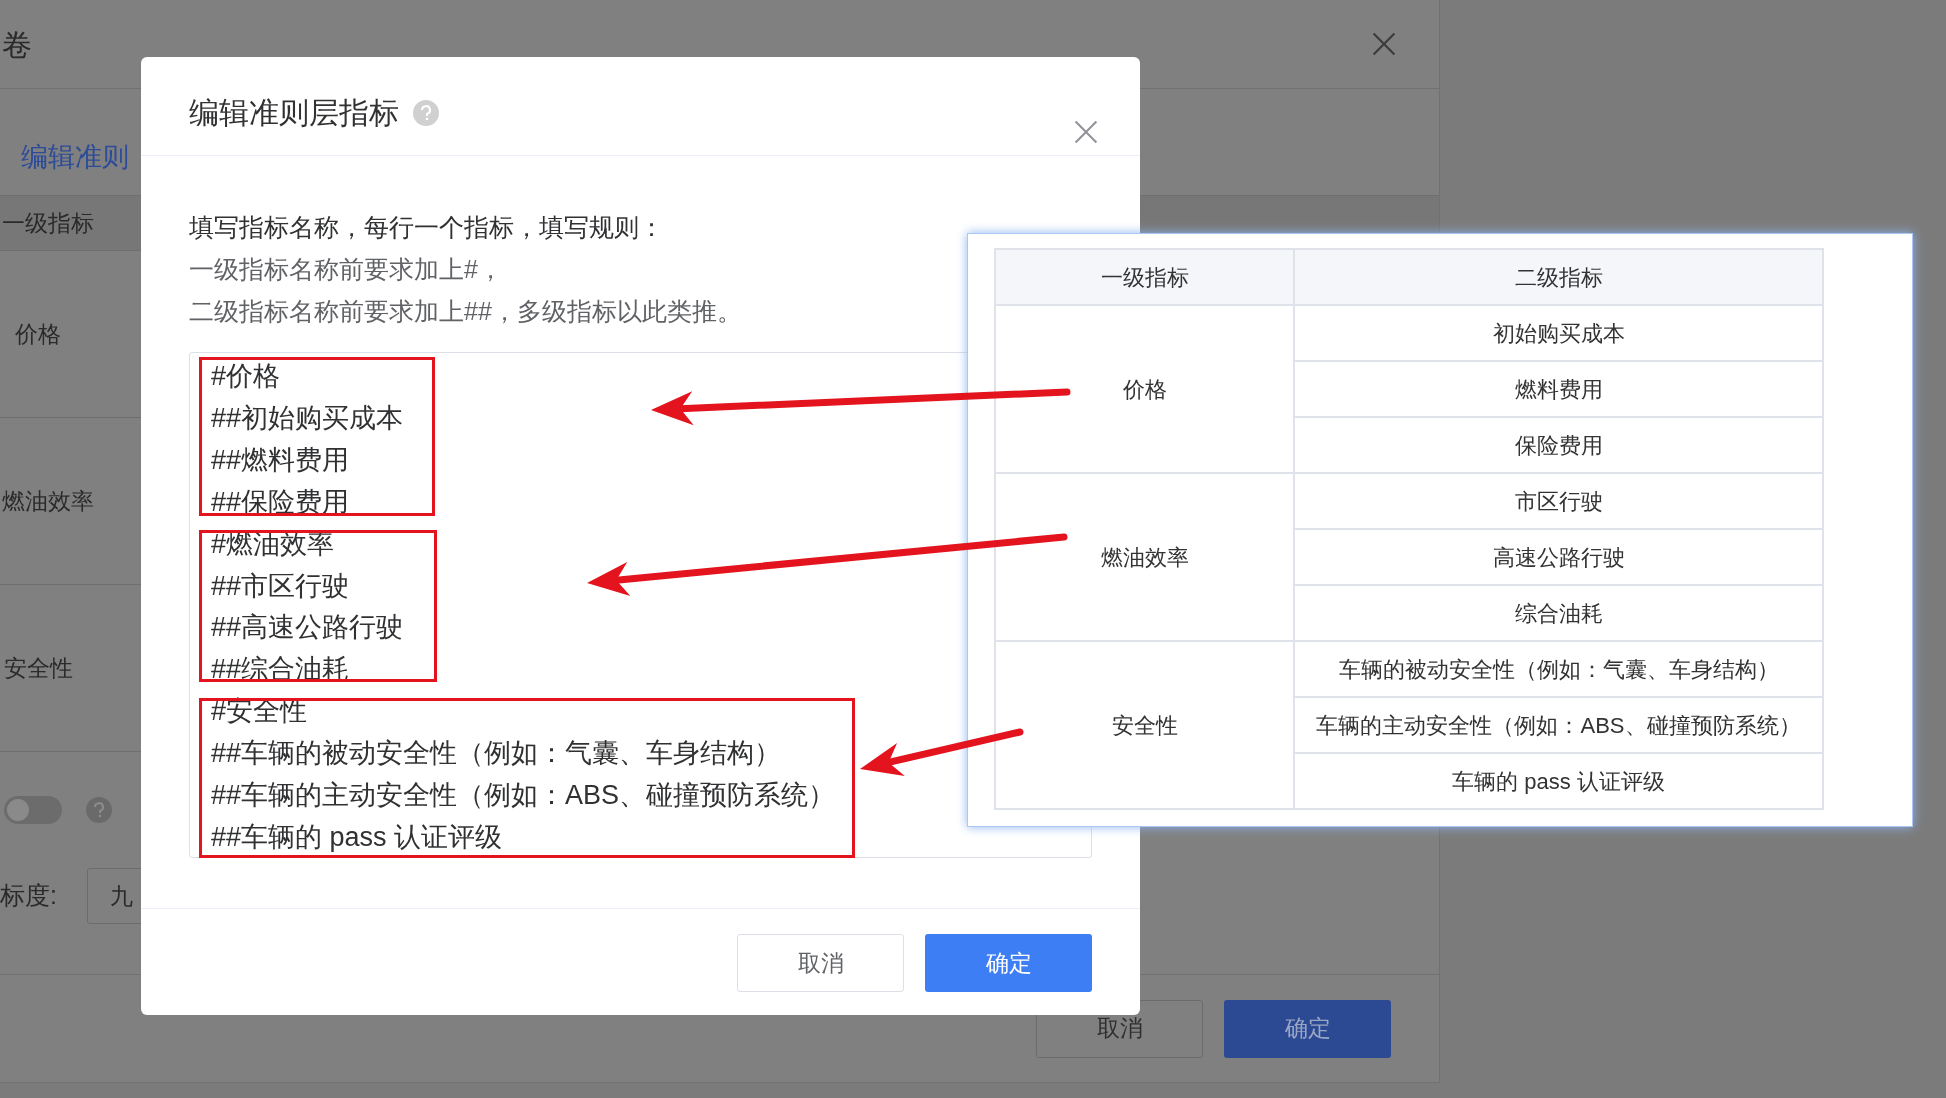  I want to click on table-cell-text: 安全性, so click(38, 668).